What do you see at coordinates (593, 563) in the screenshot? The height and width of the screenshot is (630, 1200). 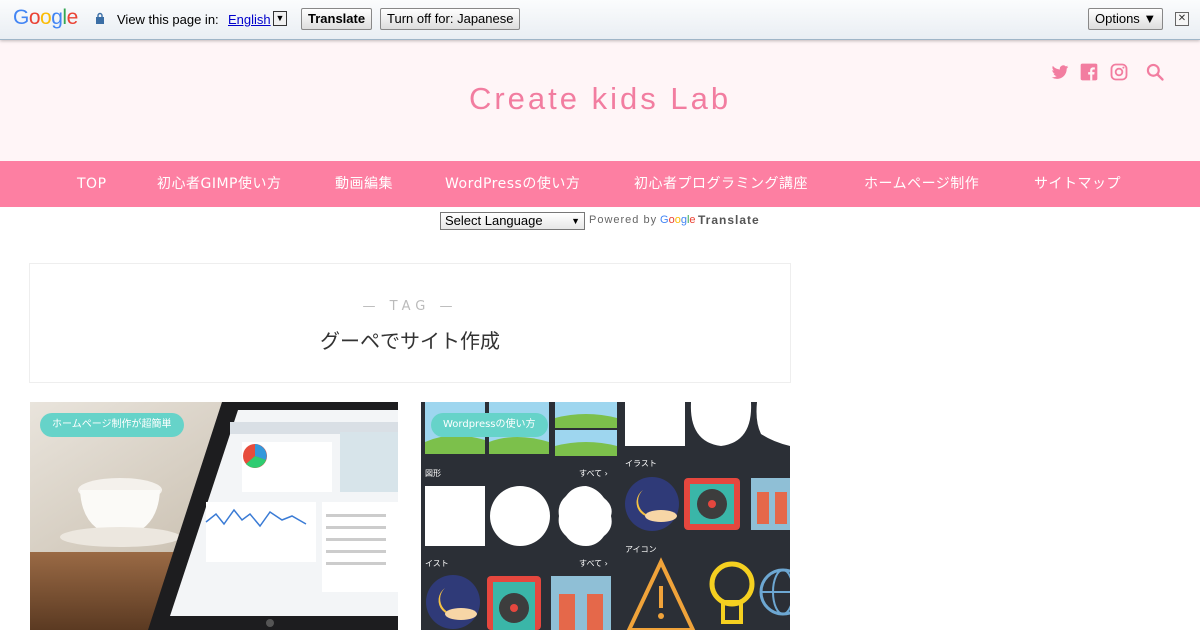 I see `see-all-link-2: すべて ›` at bounding box center [593, 563].